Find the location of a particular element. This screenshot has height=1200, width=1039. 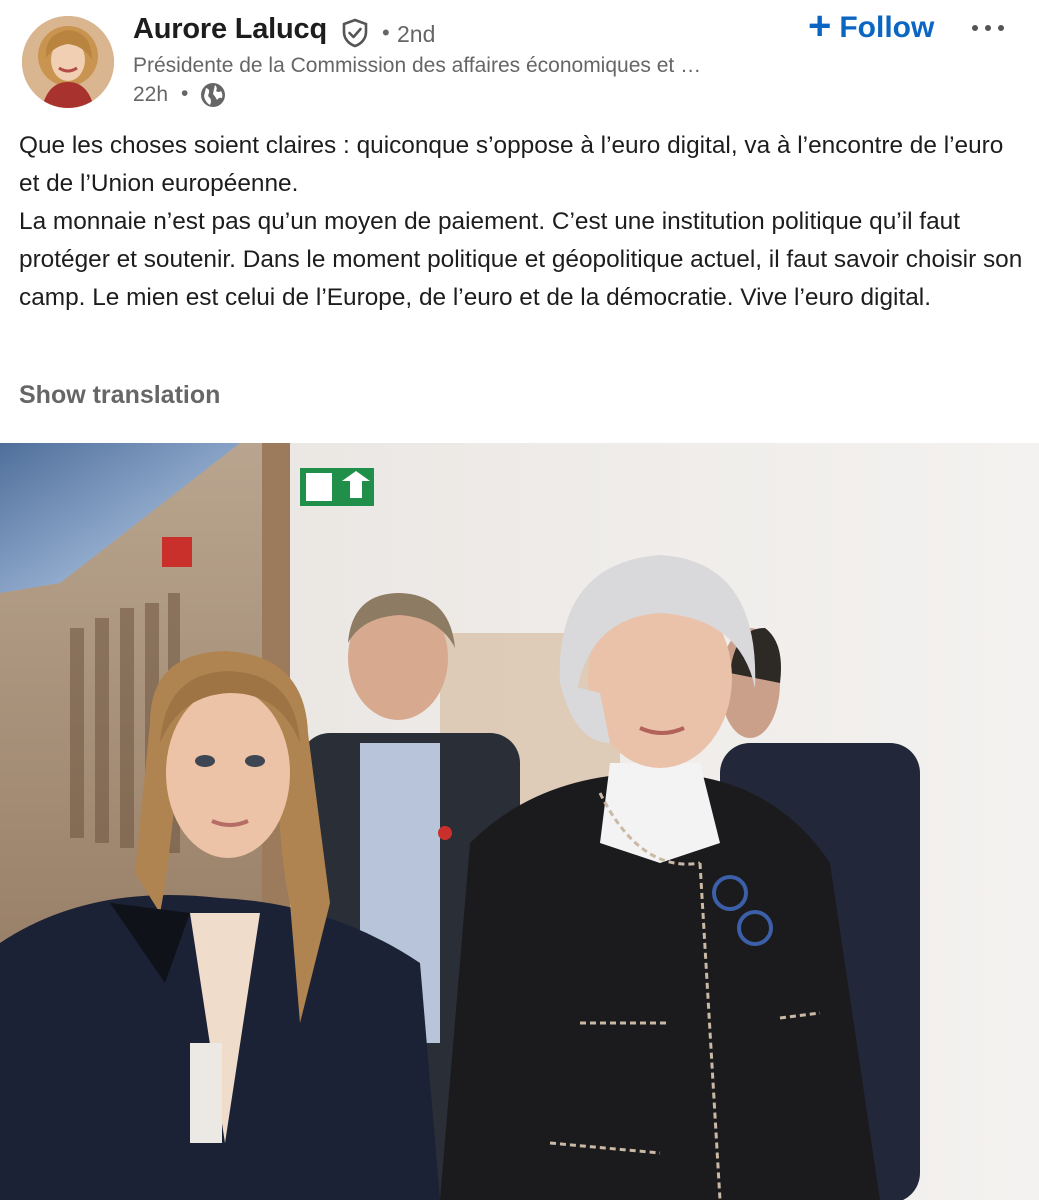

more-options-button is located at coordinates (988, 28).